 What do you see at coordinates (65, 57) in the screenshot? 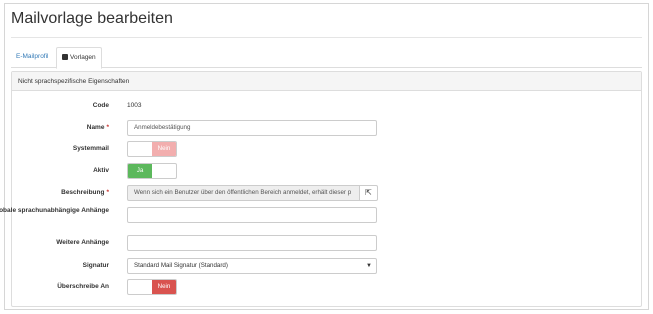
I see `files-icon` at bounding box center [65, 57].